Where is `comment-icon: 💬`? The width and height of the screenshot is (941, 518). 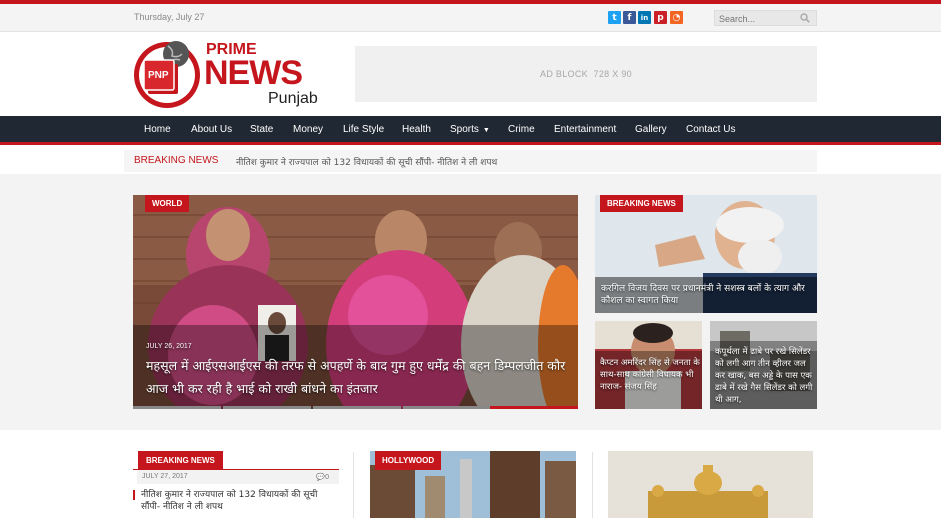 comment-icon: 💬 is located at coordinates (321, 477).